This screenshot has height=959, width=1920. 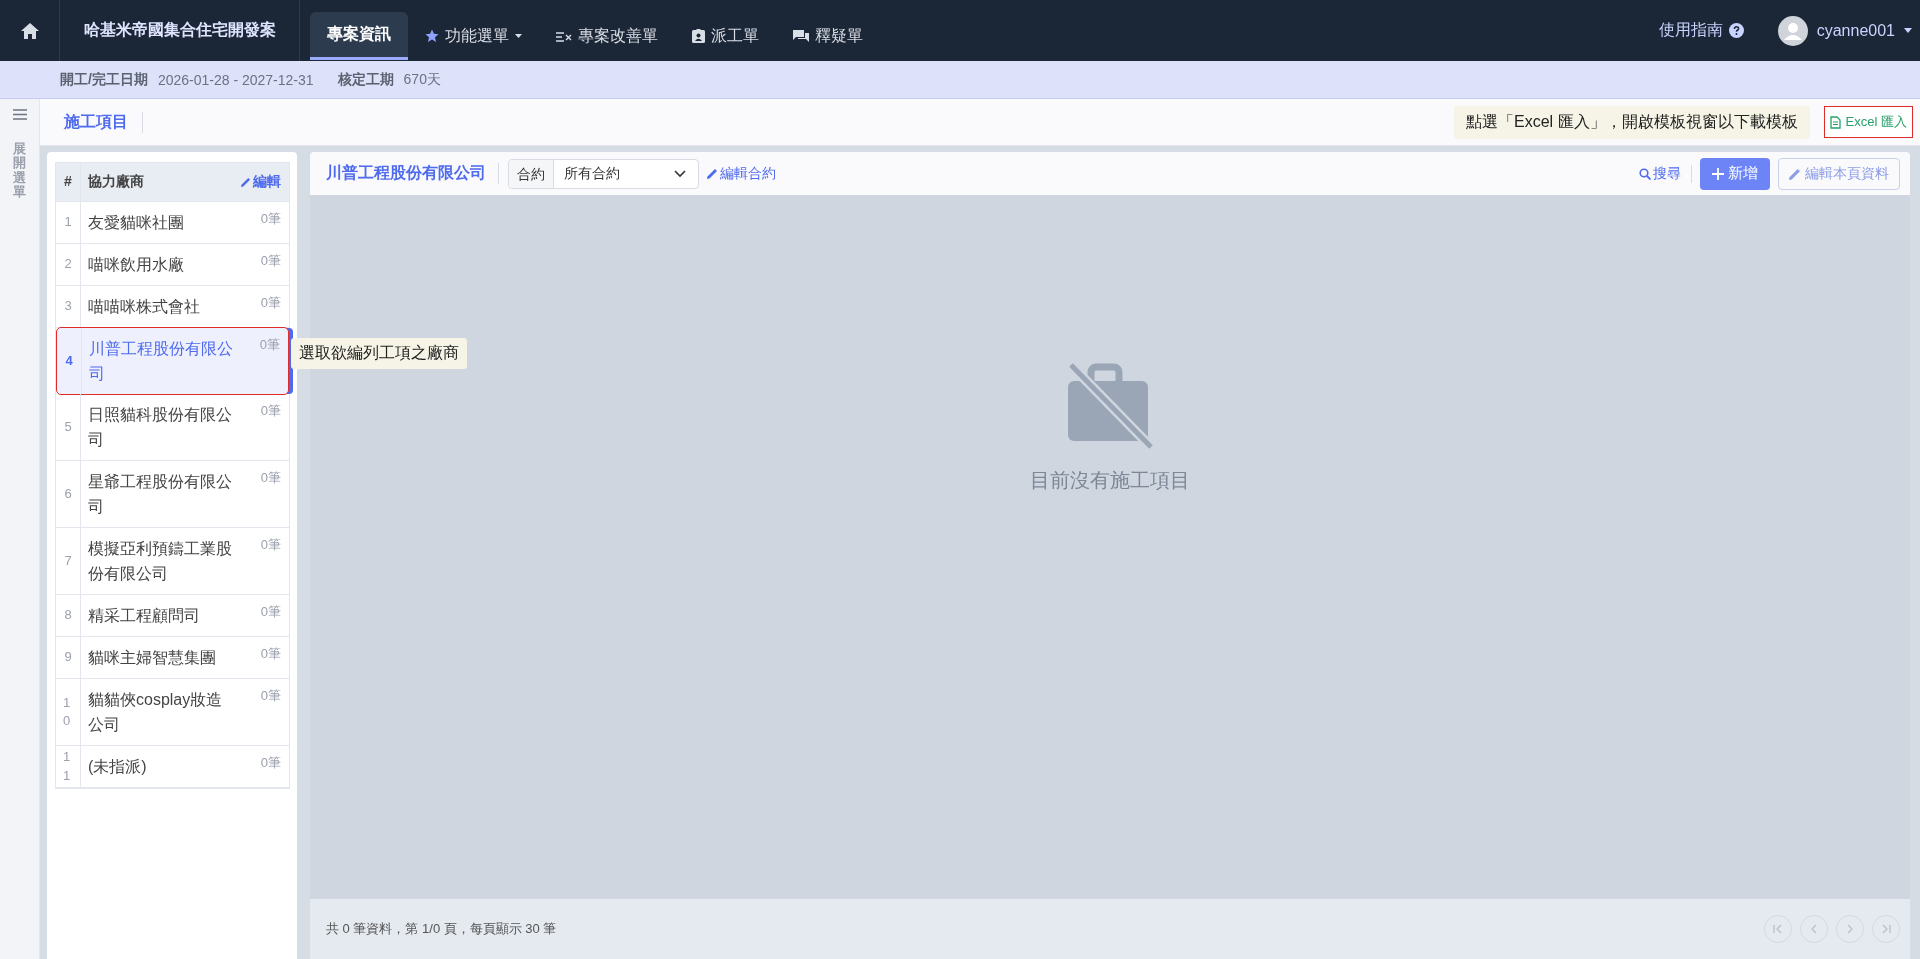 I want to click on nav-tab: 派工單, so click(x=725, y=36).